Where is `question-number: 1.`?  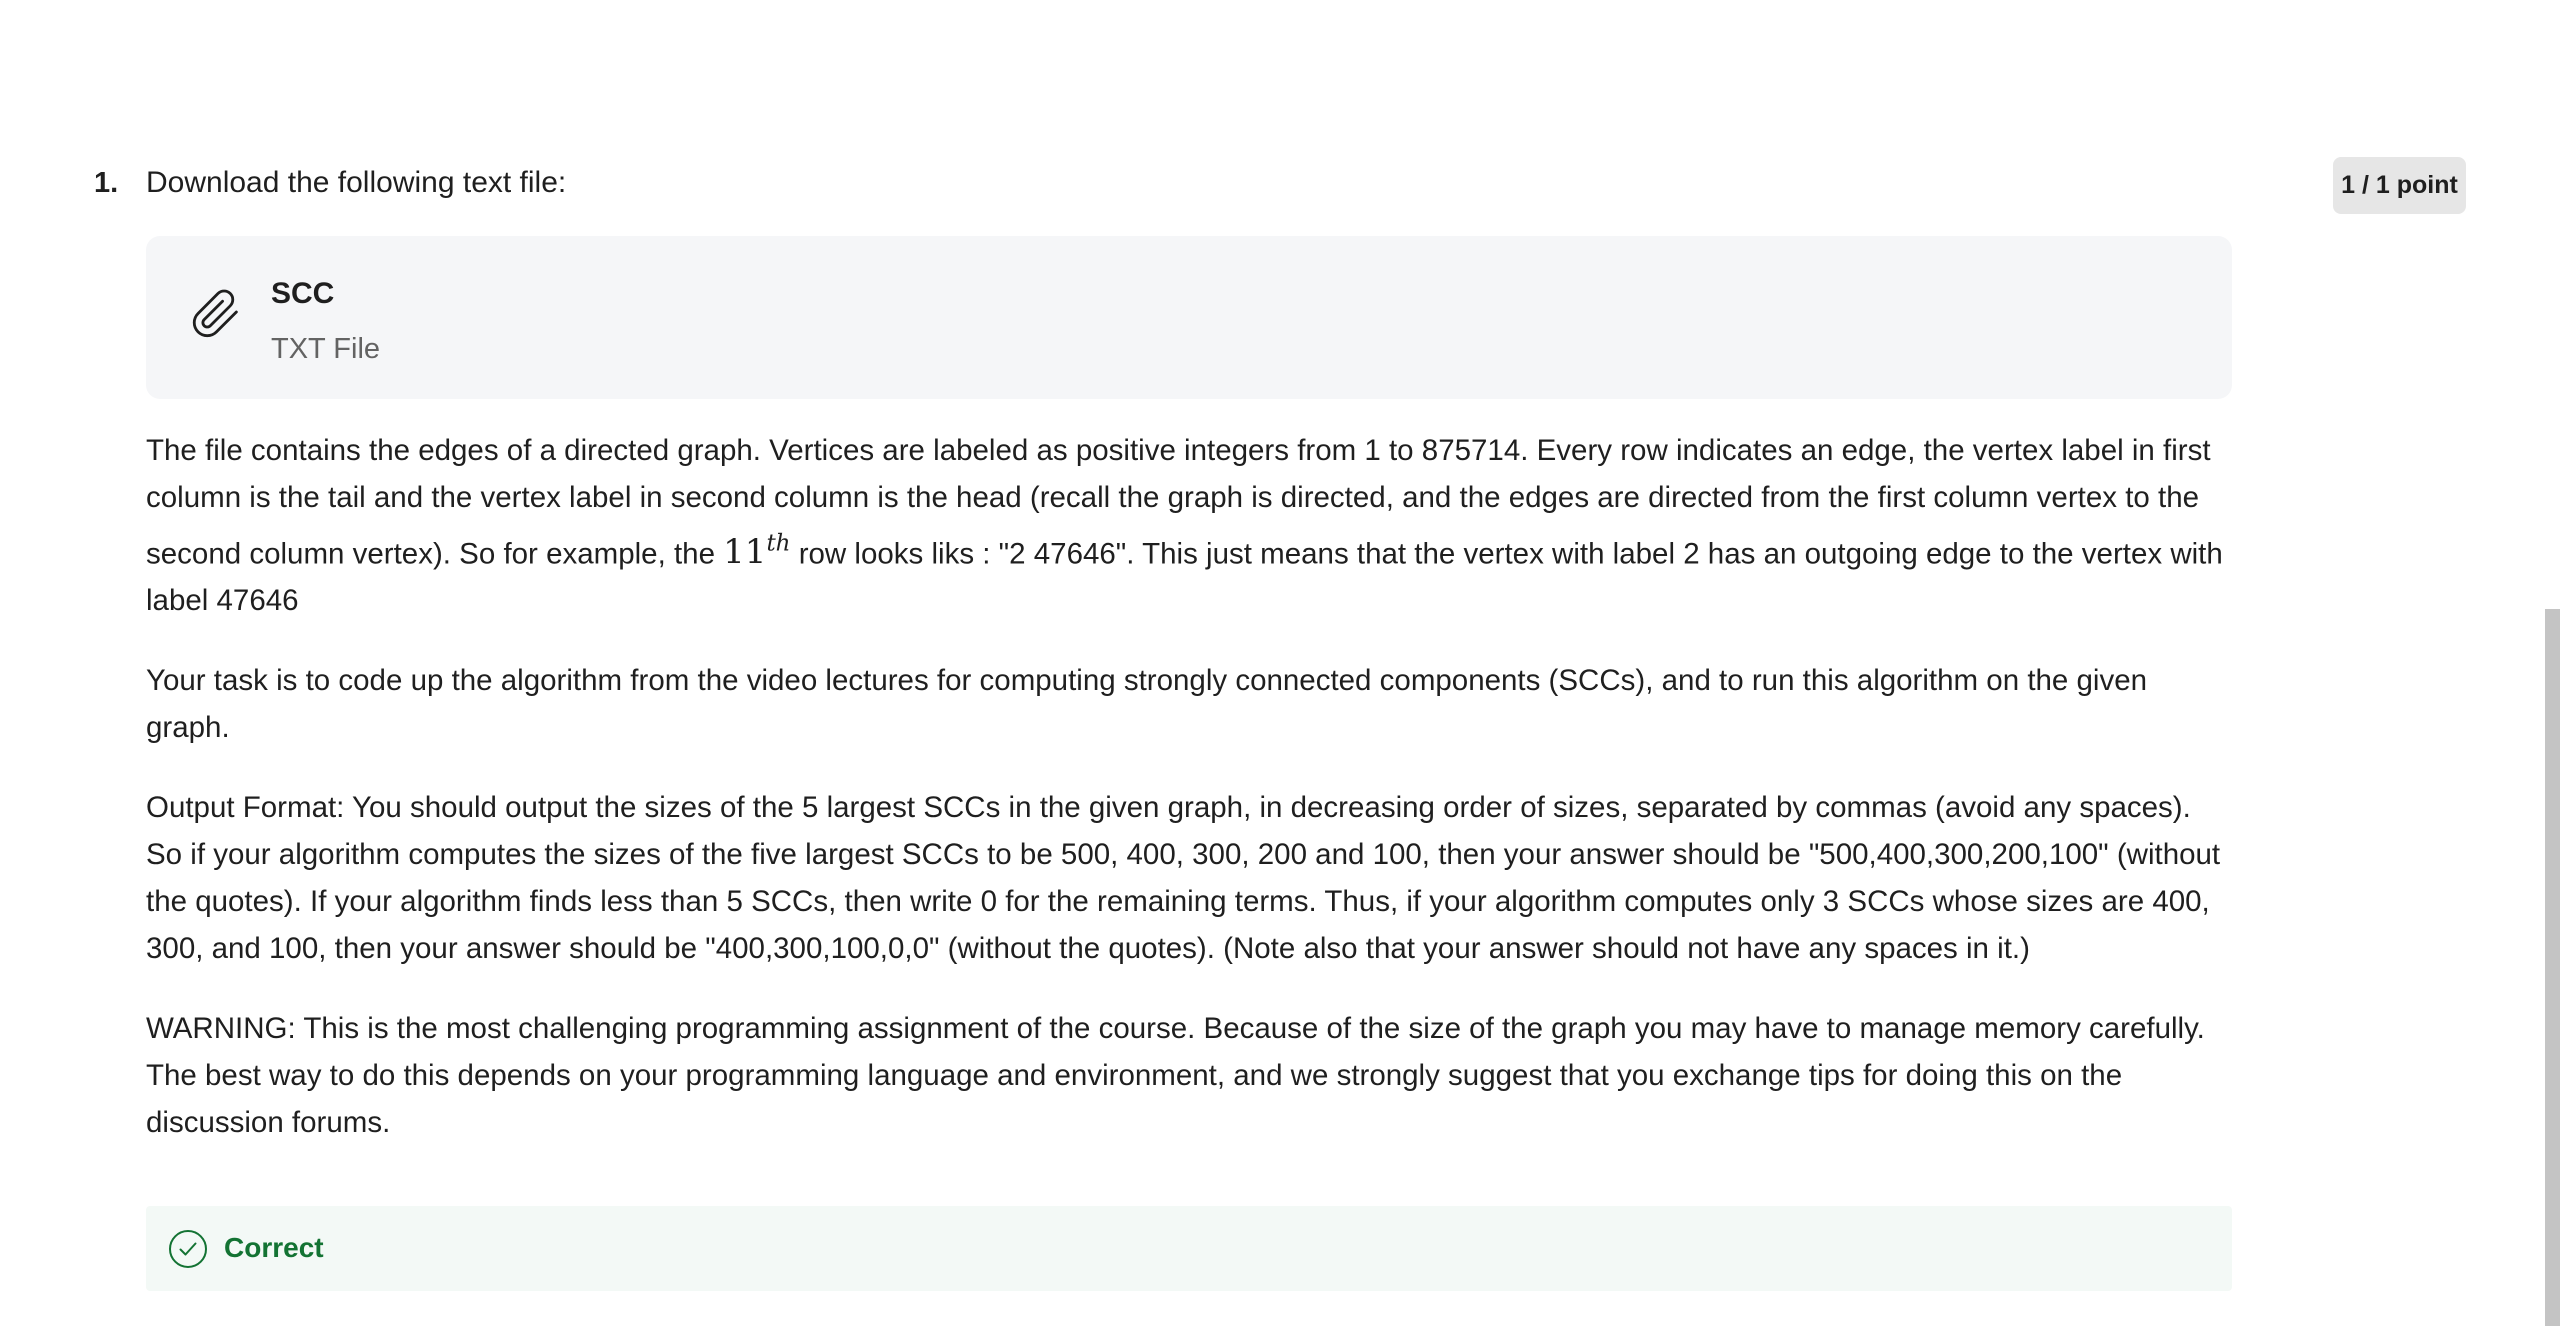
question-number: 1. is located at coordinates (106, 183).